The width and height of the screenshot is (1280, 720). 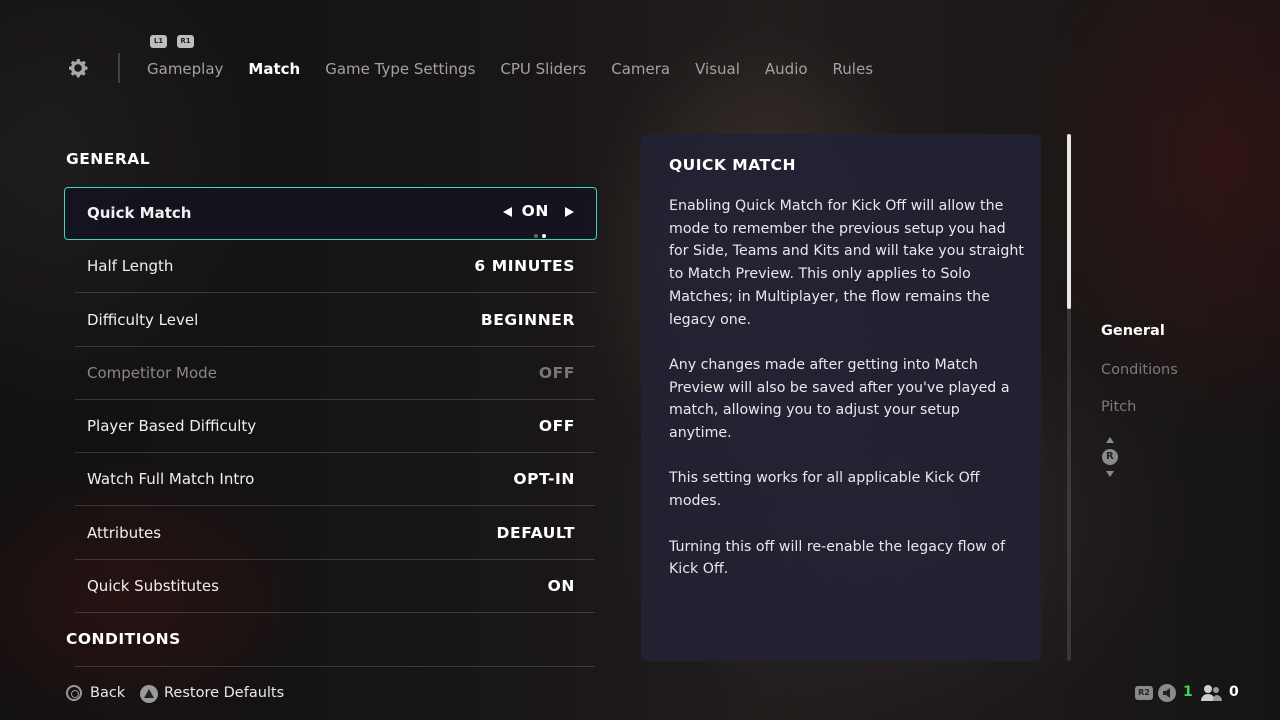 What do you see at coordinates (335, 320) in the screenshot?
I see `setting-row-difficulty-level: Difficulty Level BEGINNER` at bounding box center [335, 320].